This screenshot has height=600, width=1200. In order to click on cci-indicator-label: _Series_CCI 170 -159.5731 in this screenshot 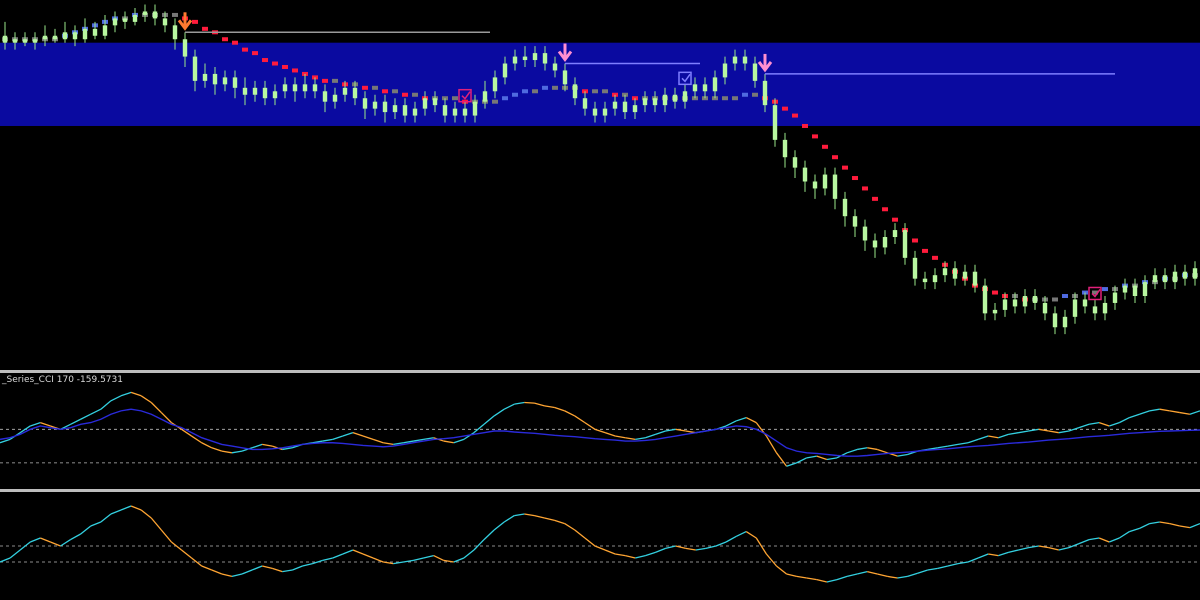, I will do `click(62, 380)`.